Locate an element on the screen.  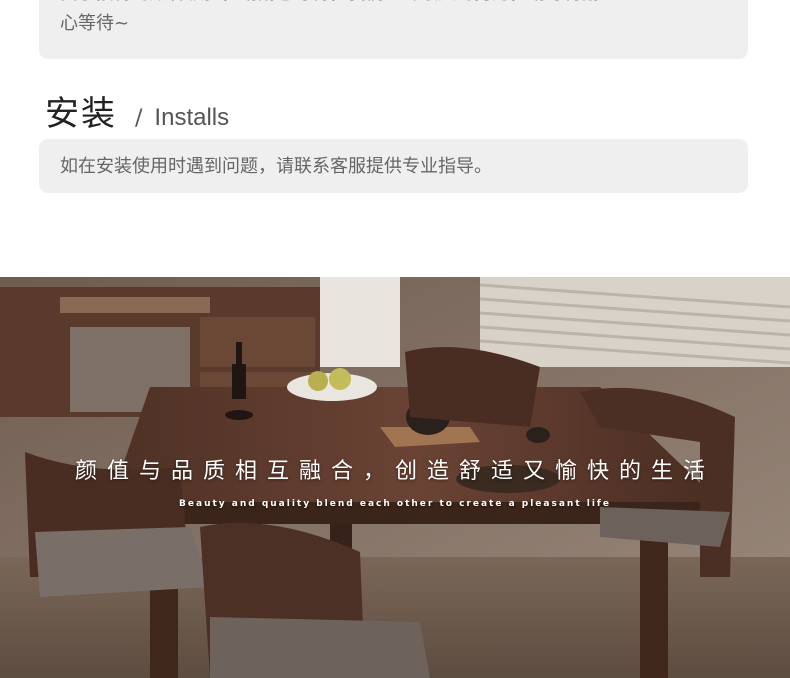
install-note-card: 如在安装使用时遇到问题，请联系客服提供专业指导。 is located at coordinates (393, 166).